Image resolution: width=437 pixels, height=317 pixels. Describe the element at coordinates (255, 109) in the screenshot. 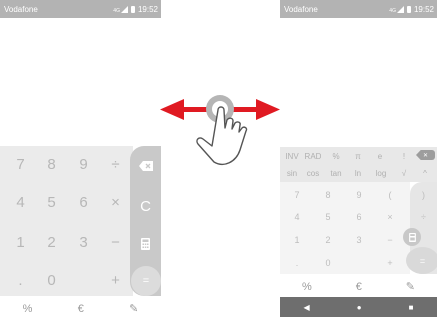

I see `right-arrow-icon` at that location.